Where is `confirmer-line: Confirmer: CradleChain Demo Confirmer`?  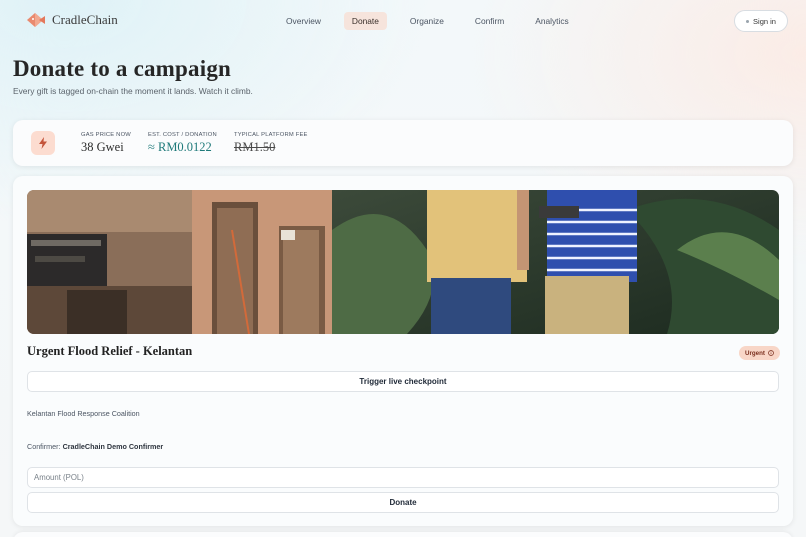 confirmer-line: Confirmer: CradleChain Demo Confirmer is located at coordinates (95, 446).